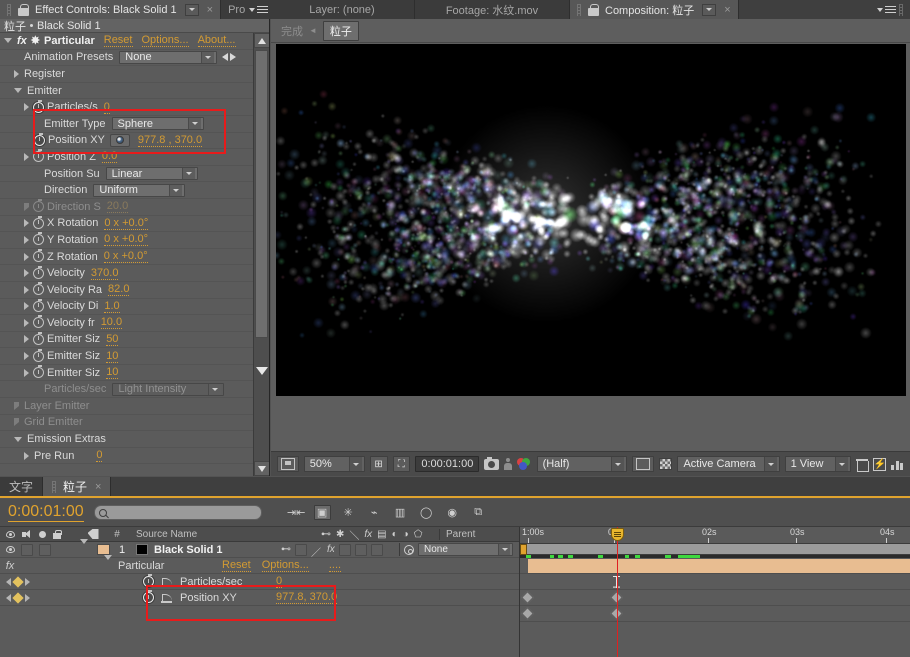  Describe the element at coordinates (654, 9) in the screenshot. I see `tab-composition: Composition: 粒子 ×` at that location.